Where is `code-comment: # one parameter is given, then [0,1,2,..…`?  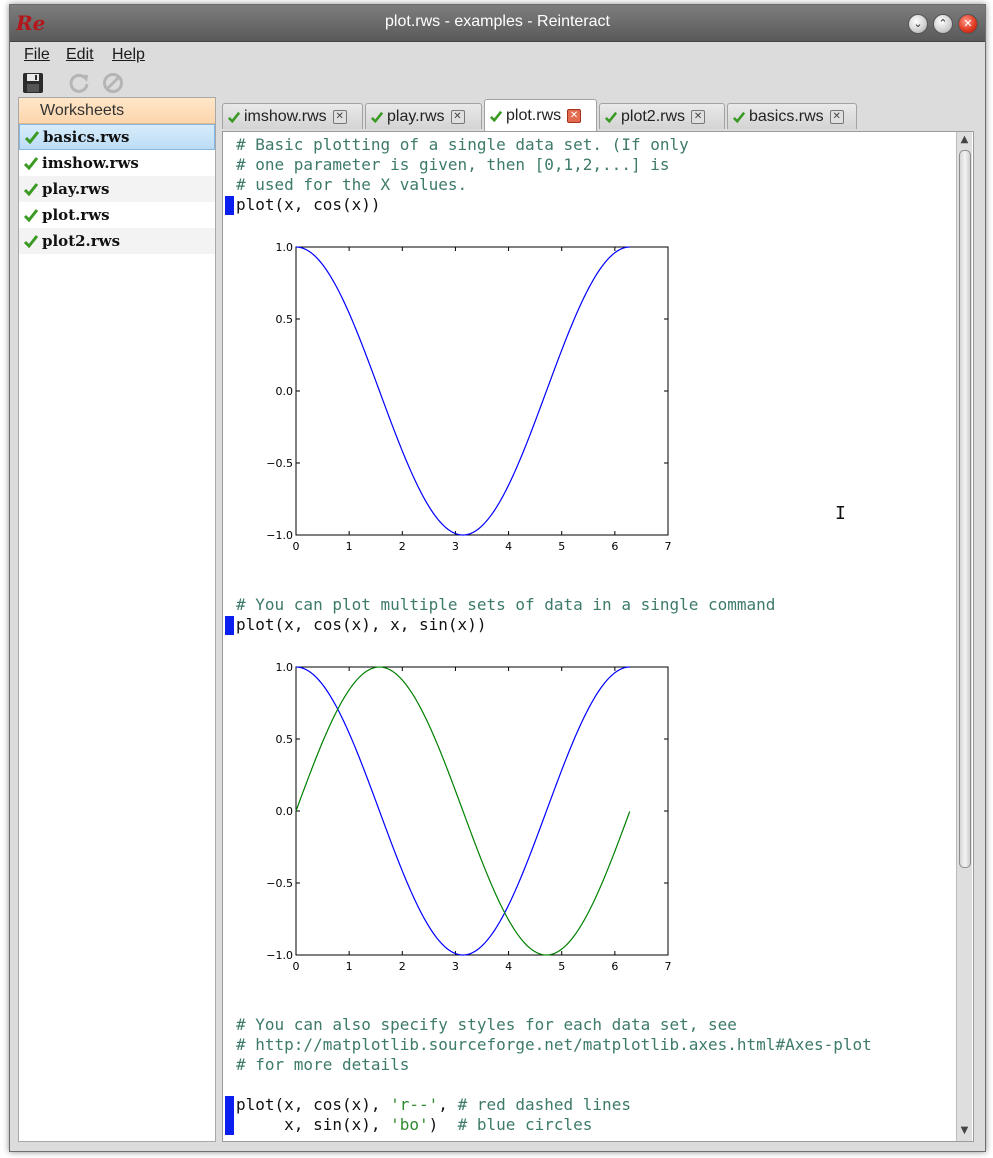 code-comment: # one parameter is given, then [0,1,2,..… is located at coordinates (453, 164).